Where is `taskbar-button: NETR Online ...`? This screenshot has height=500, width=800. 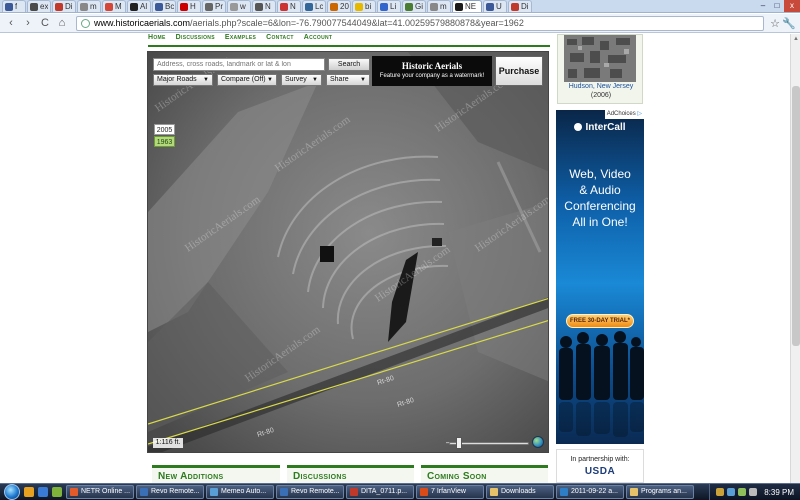 taskbar-button: NETR Online ... is located at coordinates (100, 492).